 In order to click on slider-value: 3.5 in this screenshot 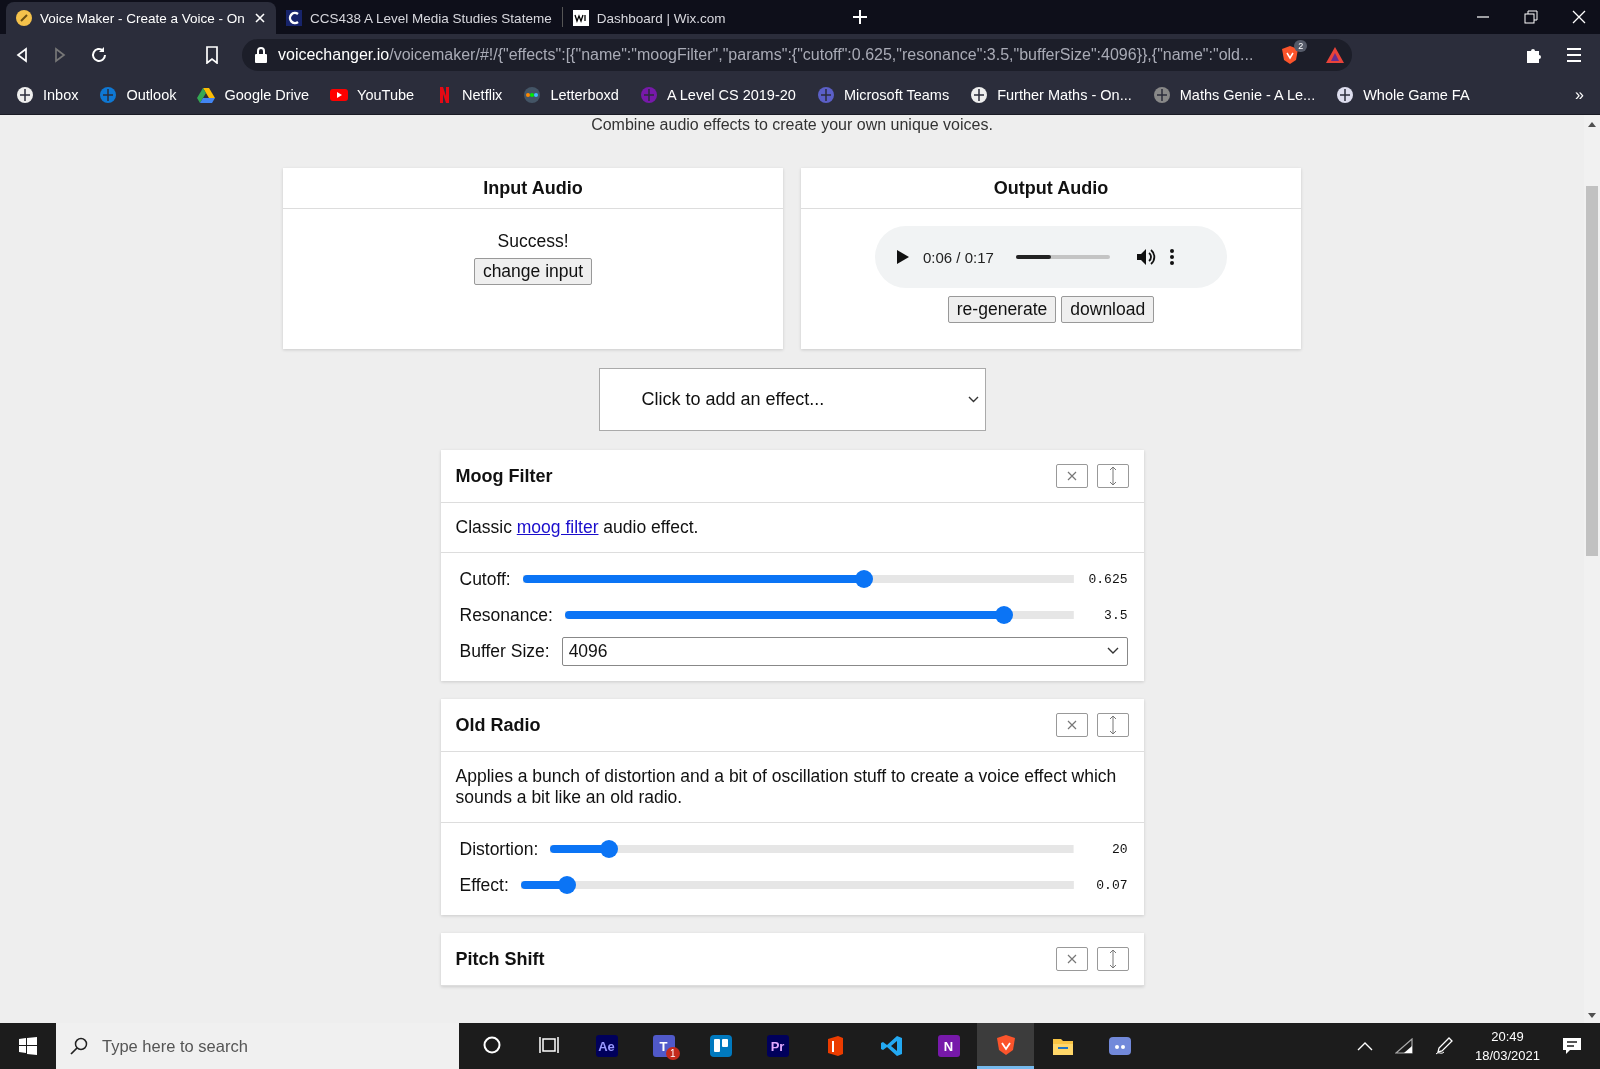, I will do `click(1115, 615)`.